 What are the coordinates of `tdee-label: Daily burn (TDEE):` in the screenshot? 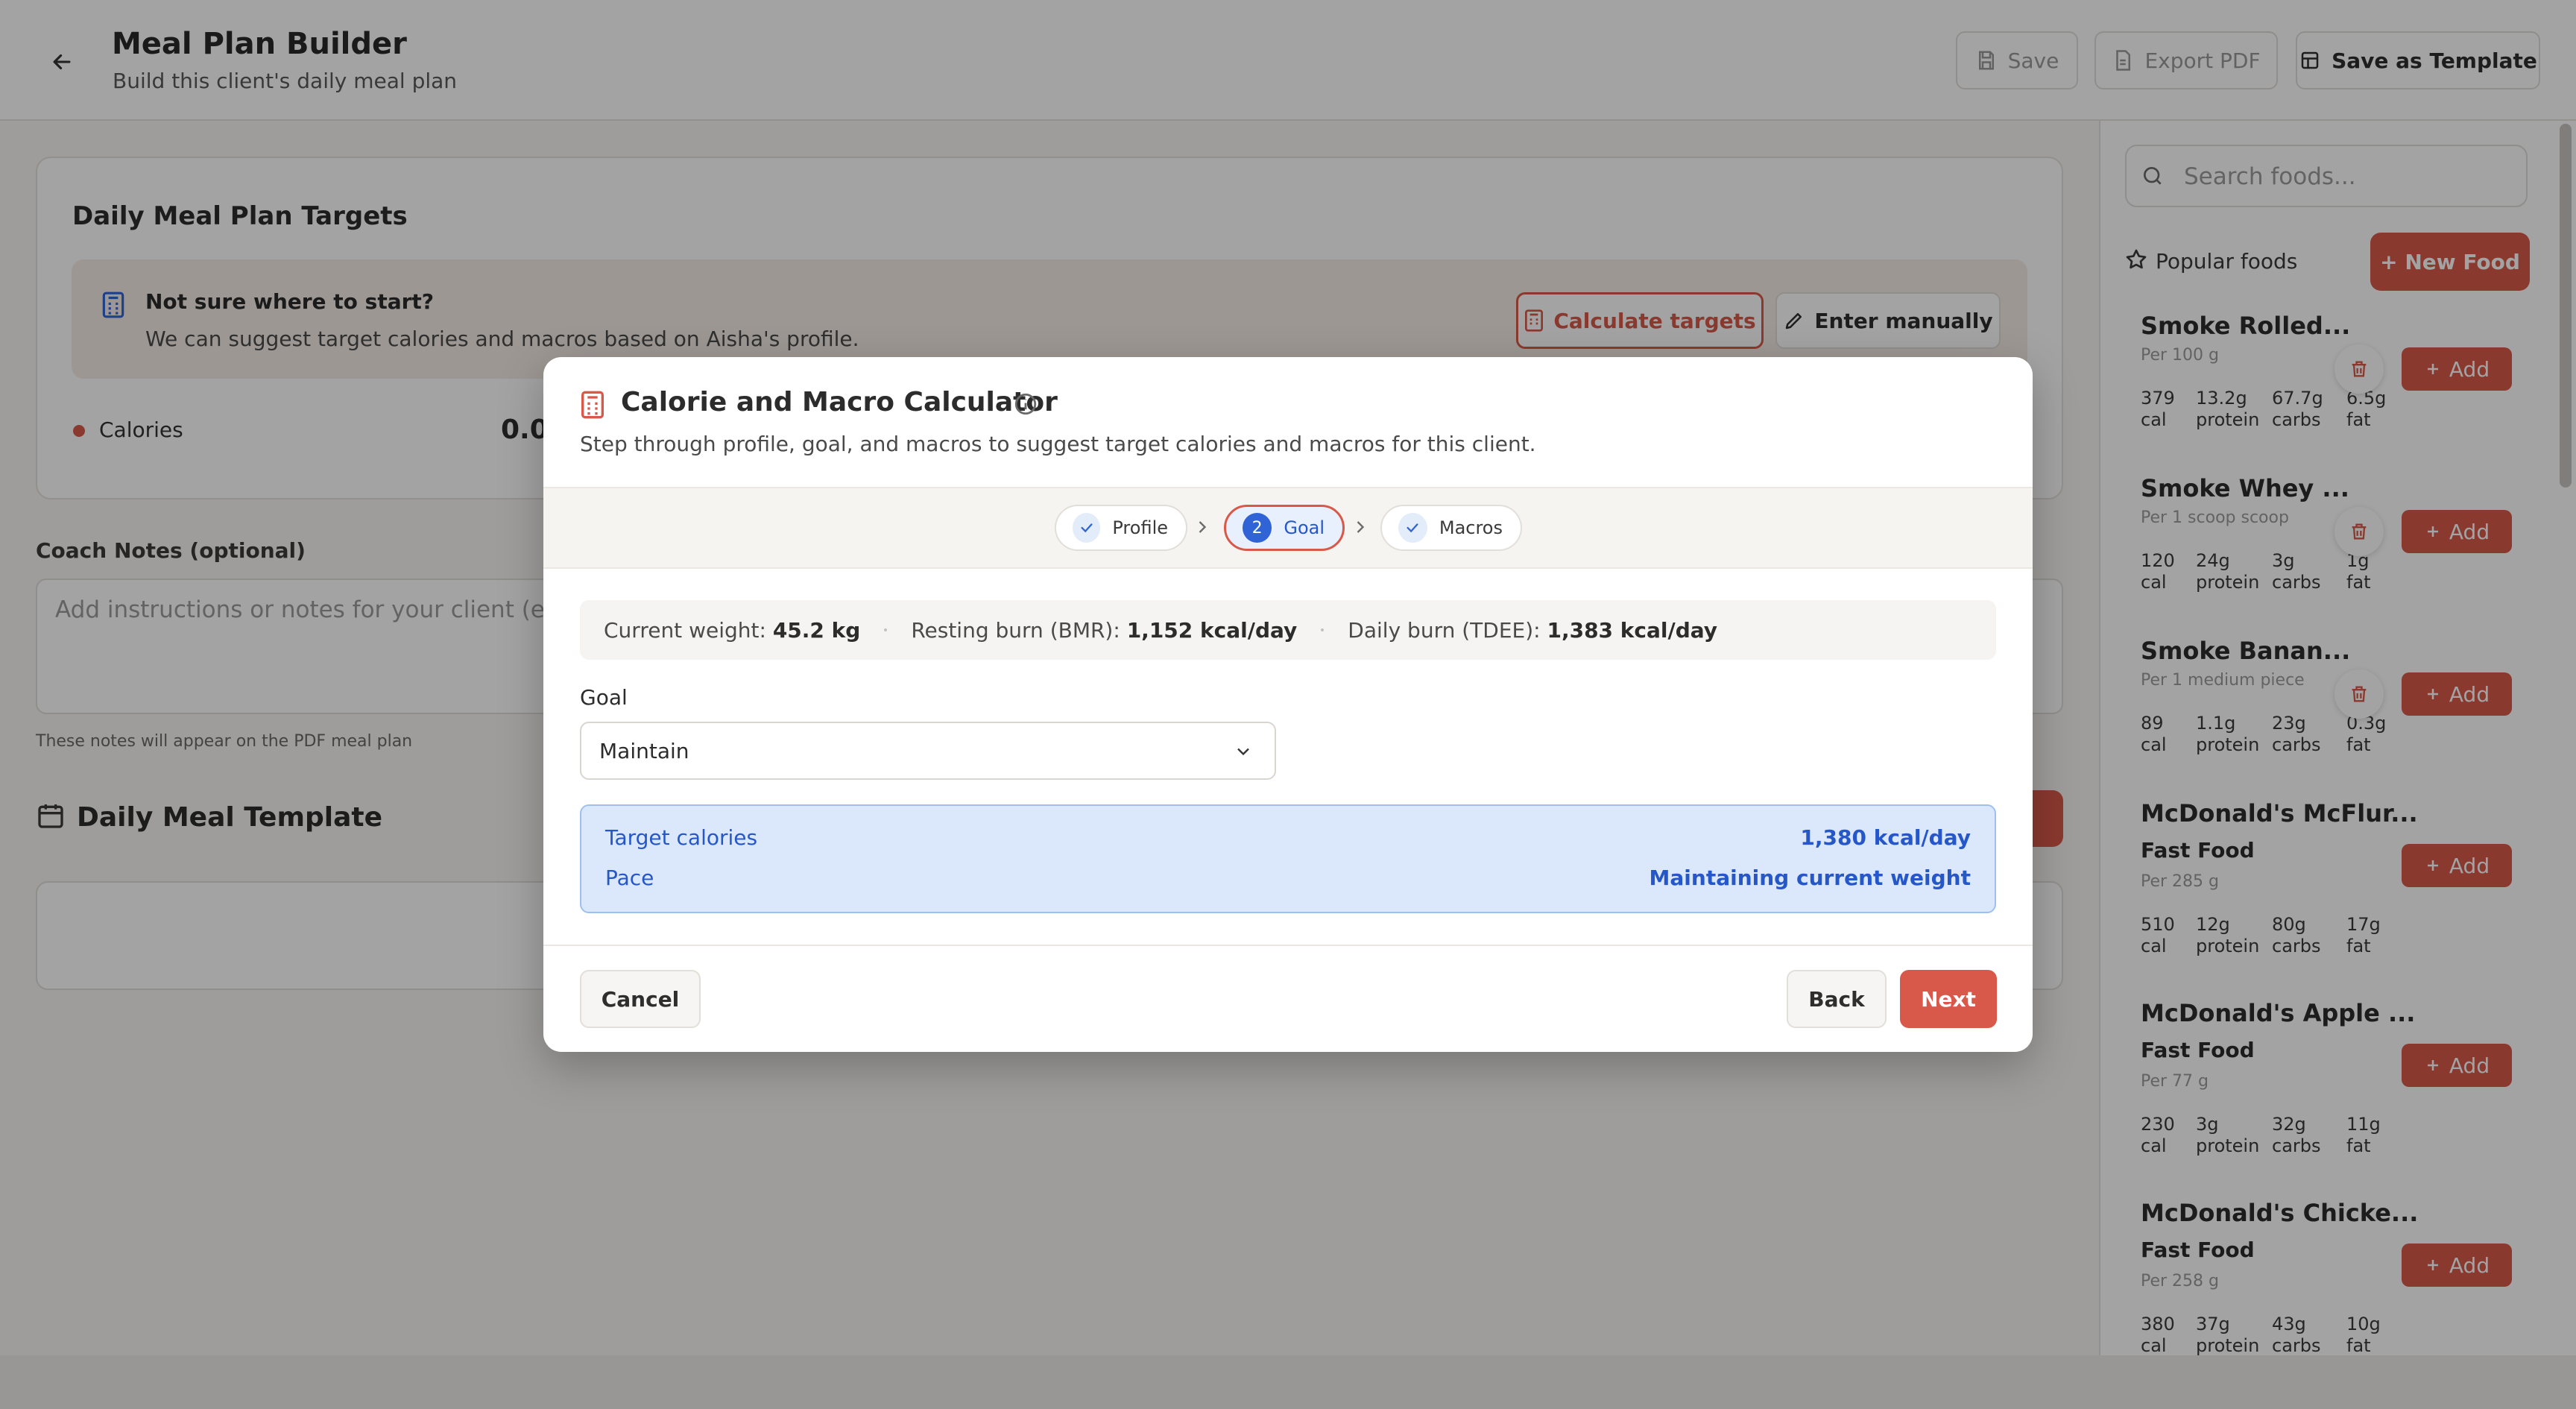 It's located at (1444, 630).